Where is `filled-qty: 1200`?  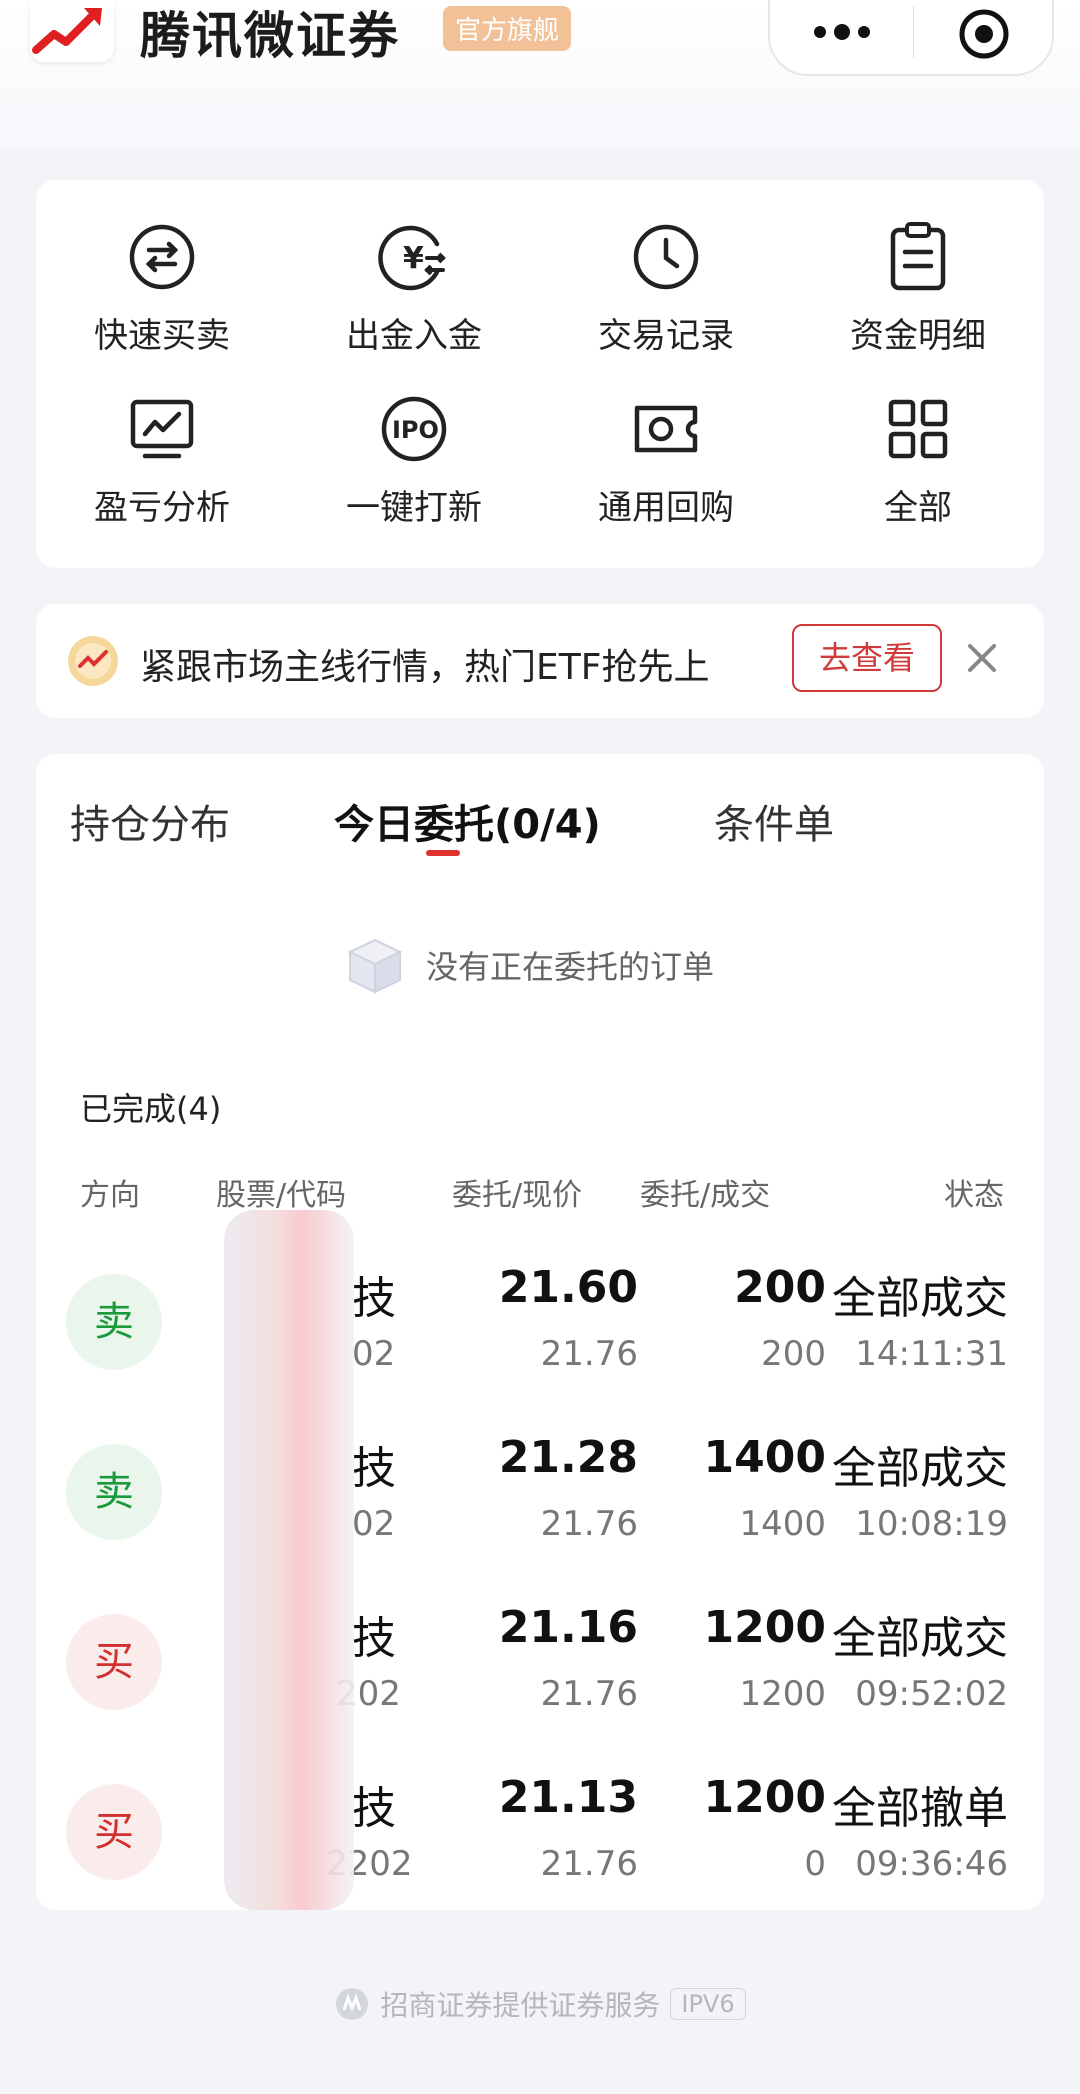 filled-qty: 1200 is located at coordinates (782, 1694).